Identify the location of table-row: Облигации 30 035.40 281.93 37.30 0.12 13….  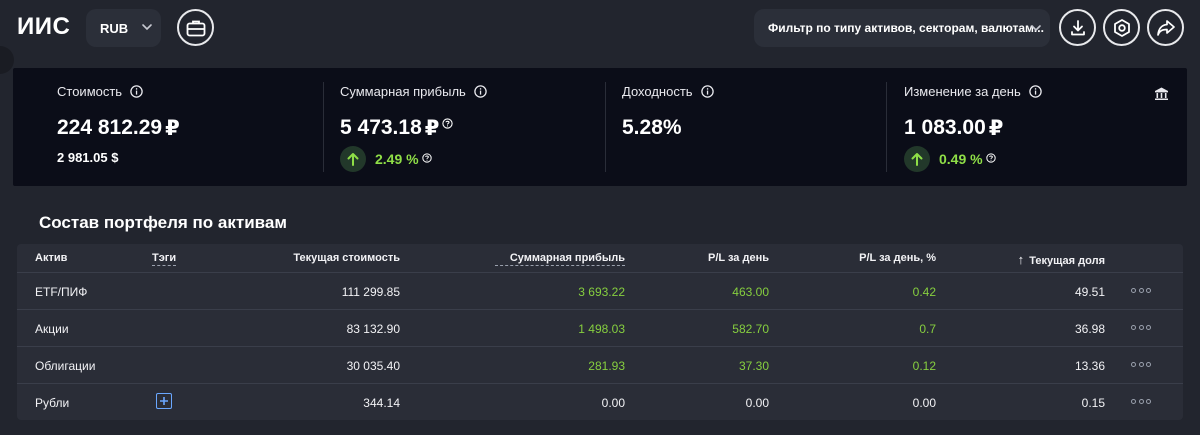
(600, 365).